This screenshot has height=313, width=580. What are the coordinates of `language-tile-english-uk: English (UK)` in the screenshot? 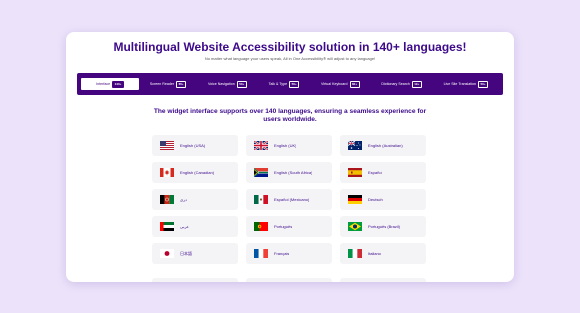 It's located at (289, 145).